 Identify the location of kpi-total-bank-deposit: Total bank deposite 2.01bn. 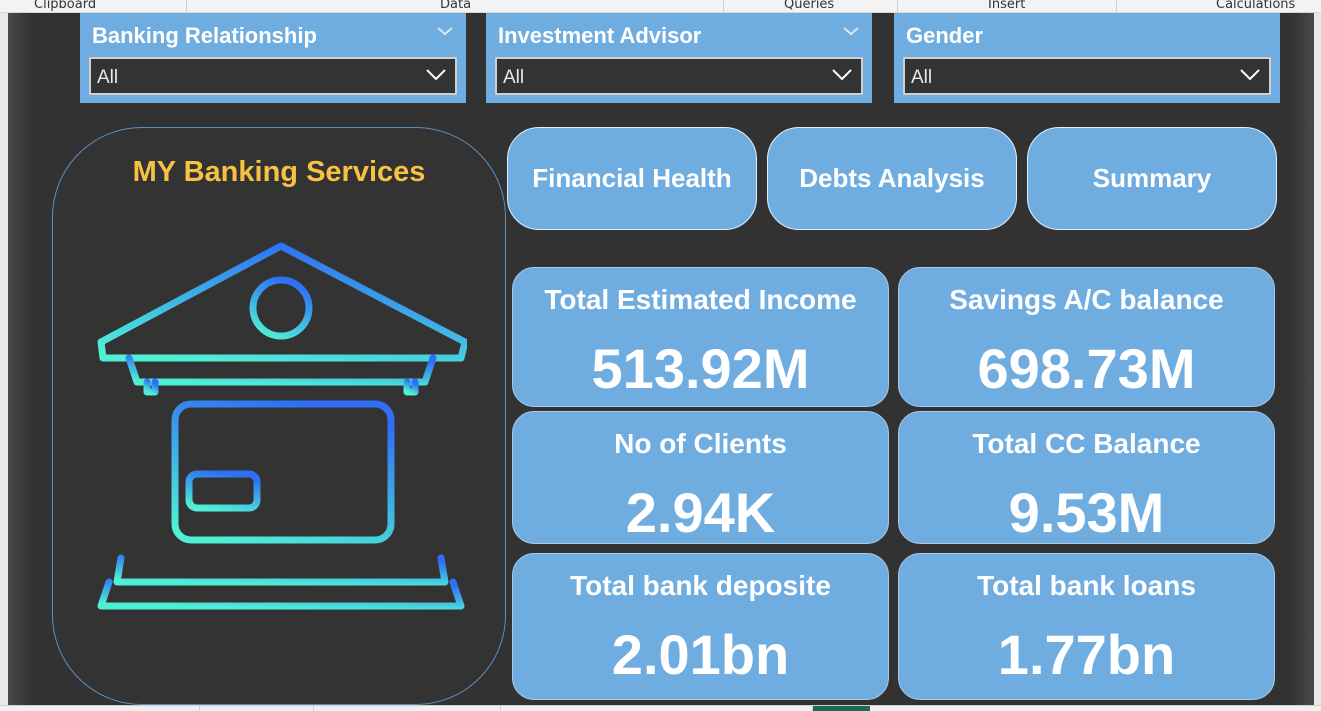
(700, 626).